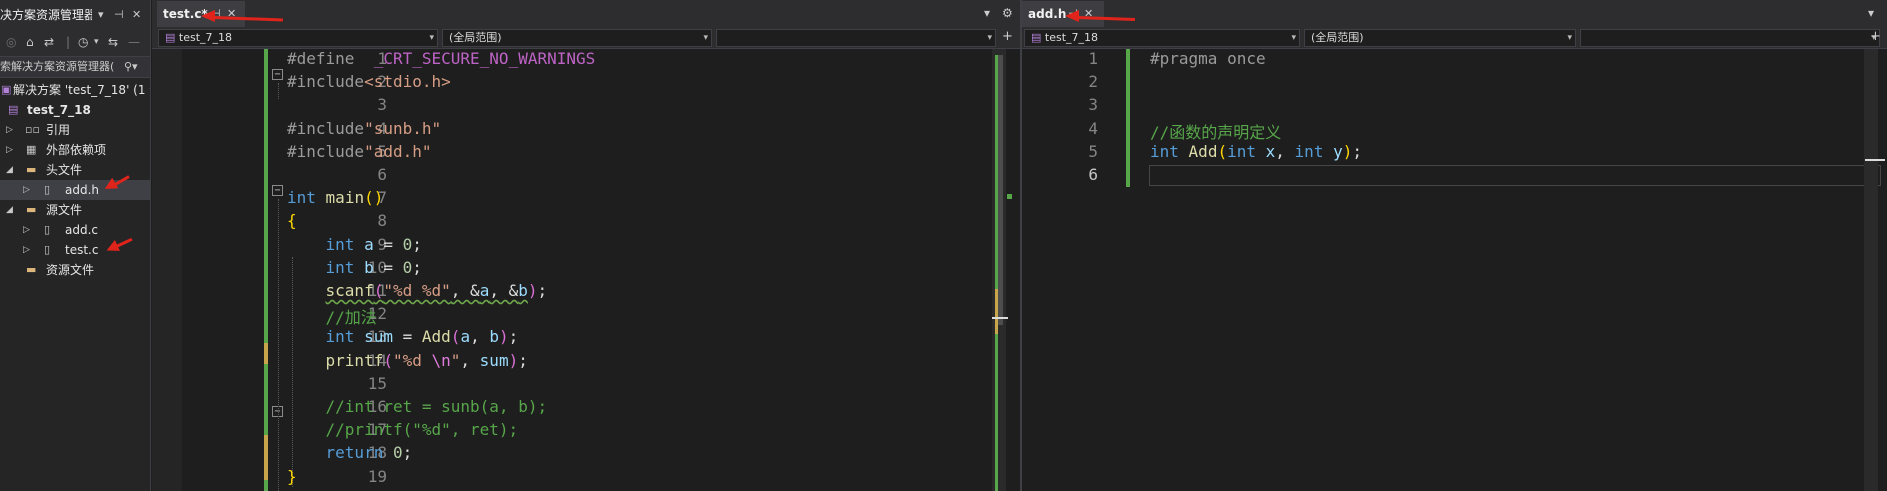 This screenshot has height=491, width=1887. What do you see at coordinates (49, 42) in the screenshot?
I see `switch-views-icon: ⇄` at bounding box center [49, 42].